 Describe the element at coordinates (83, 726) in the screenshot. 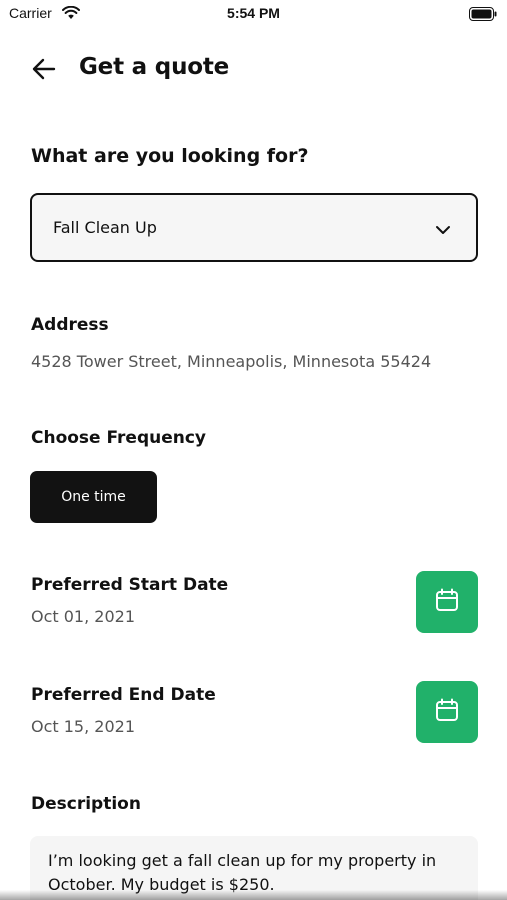

I see `end-date-value: Oct 15, 2021` at that location.